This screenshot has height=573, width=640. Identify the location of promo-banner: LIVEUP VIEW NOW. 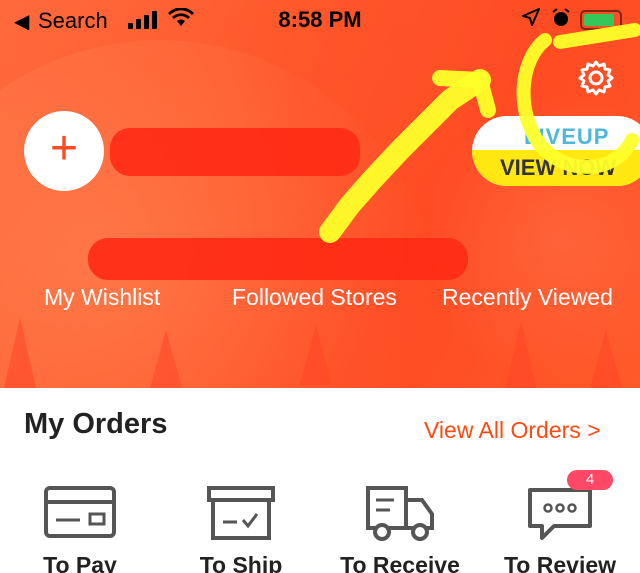
(556, 151).